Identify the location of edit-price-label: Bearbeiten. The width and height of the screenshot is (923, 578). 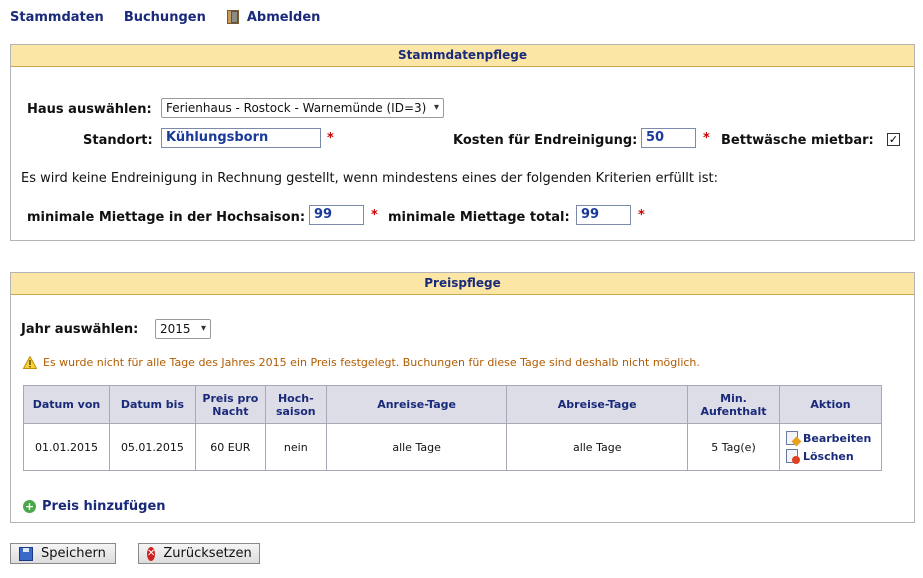
(837, 438).